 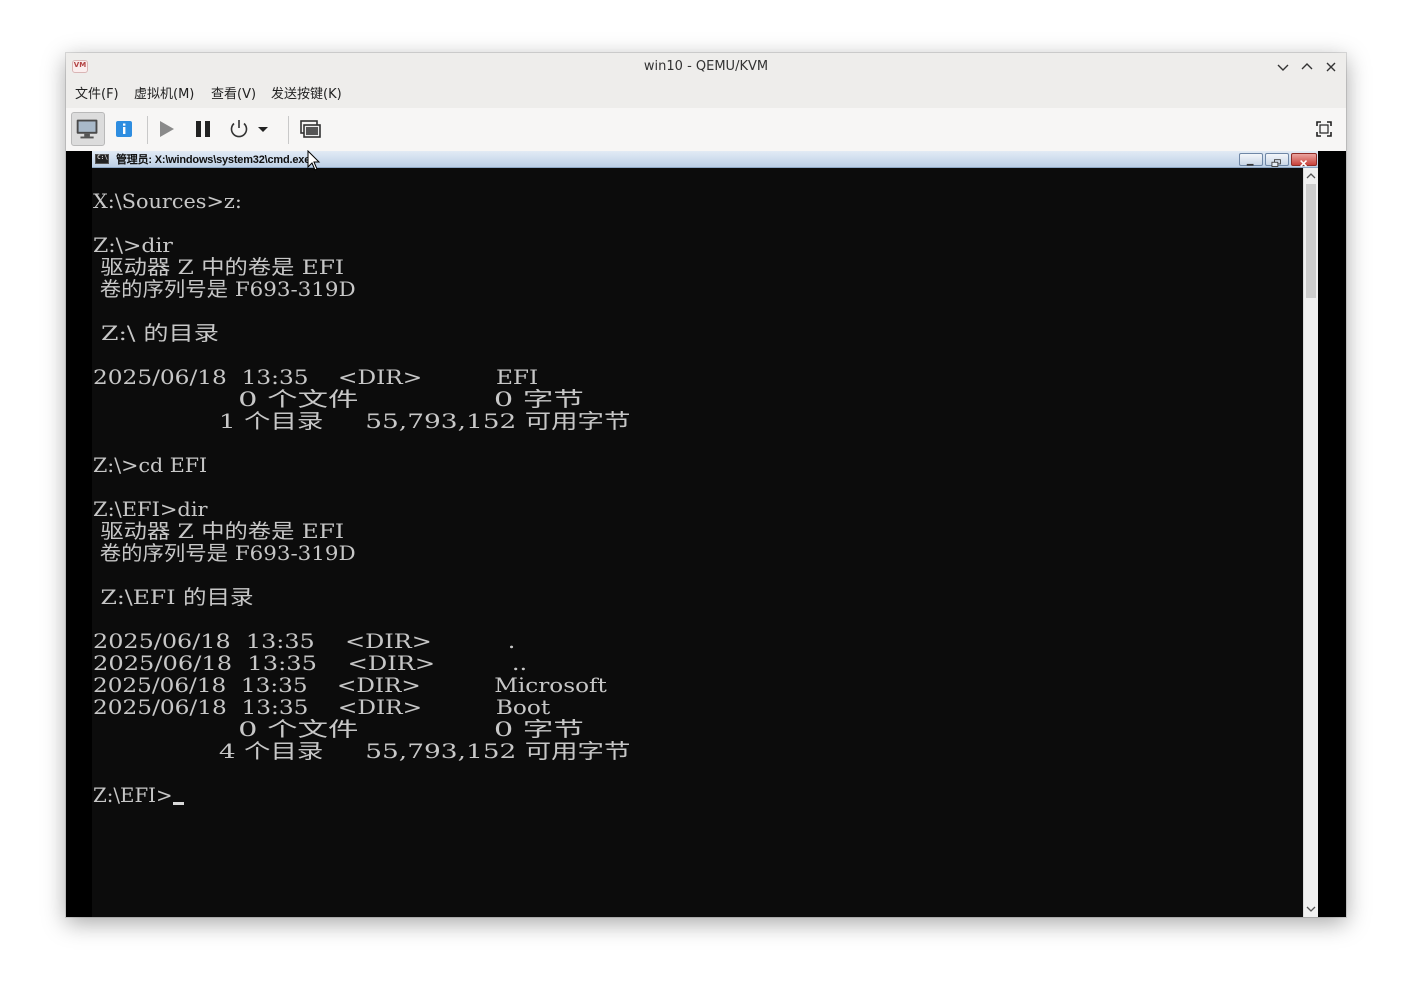 What do you see at coordinates (316, 377) in the screenshot?
I see `console-line: 2025/06/18 13:35 <DIR> EFI` at bounding box center [316, 377].